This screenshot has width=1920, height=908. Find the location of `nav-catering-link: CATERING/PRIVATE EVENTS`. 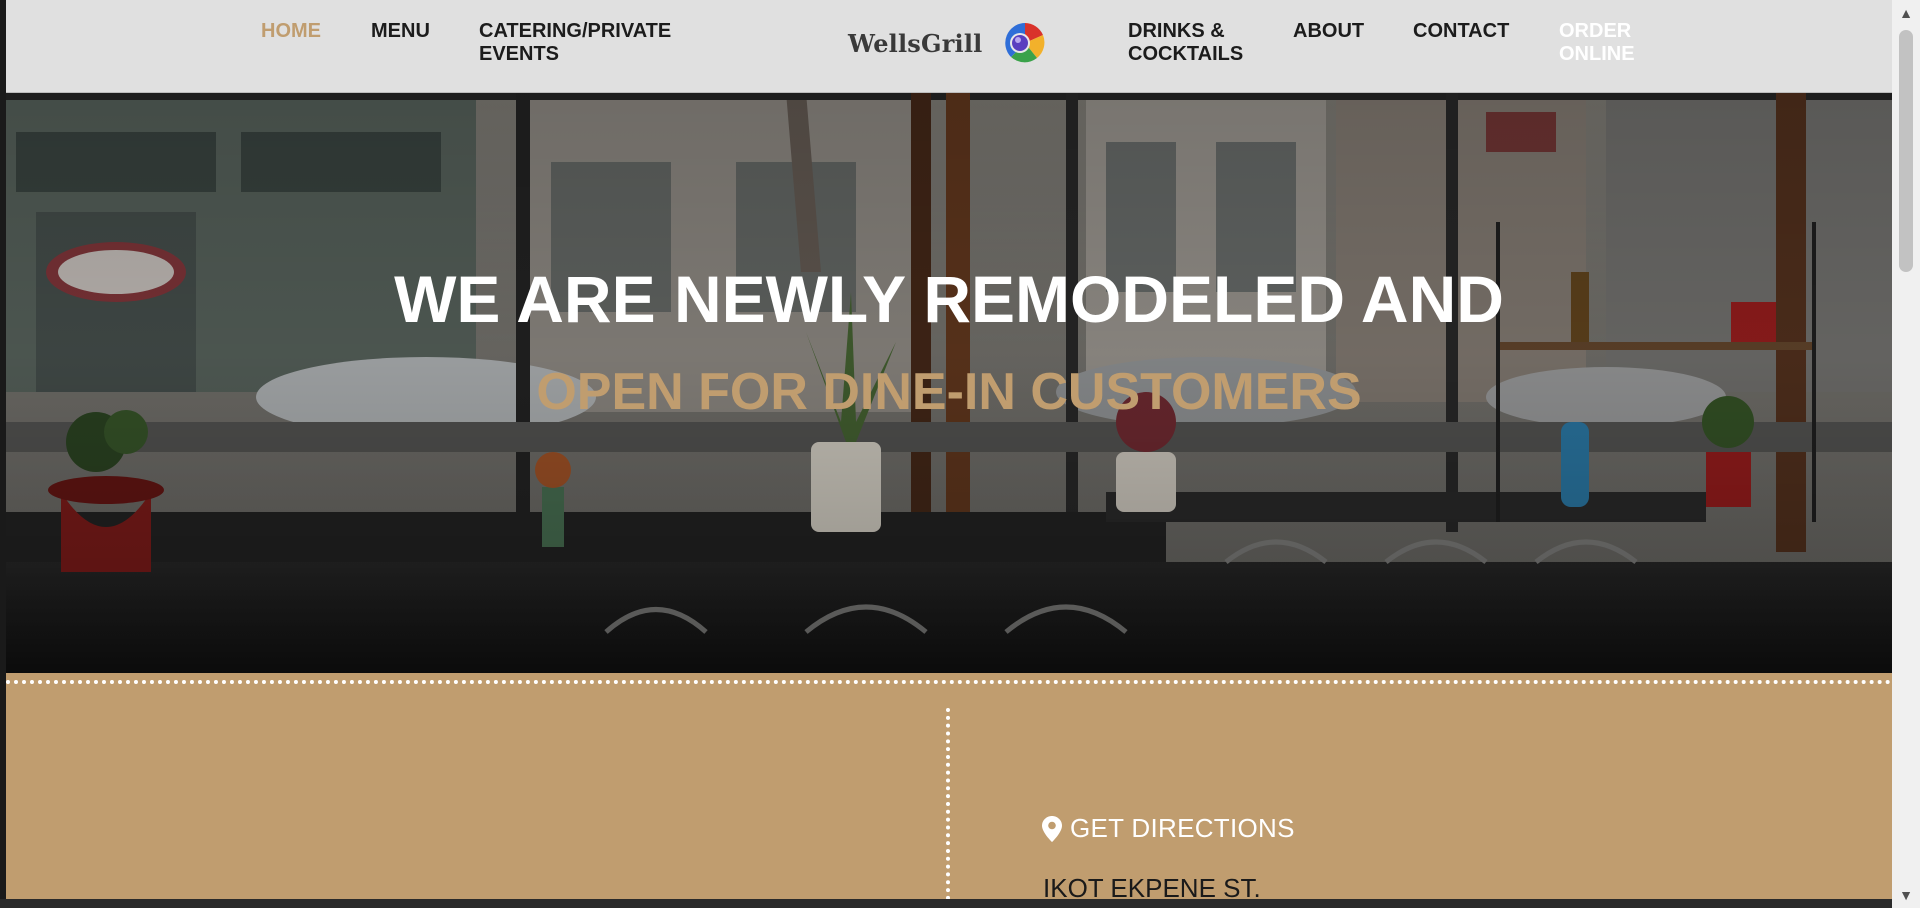

nav-catering-link: CATERING/PRIVATE EVENTS is located at coordinates (575, 43).